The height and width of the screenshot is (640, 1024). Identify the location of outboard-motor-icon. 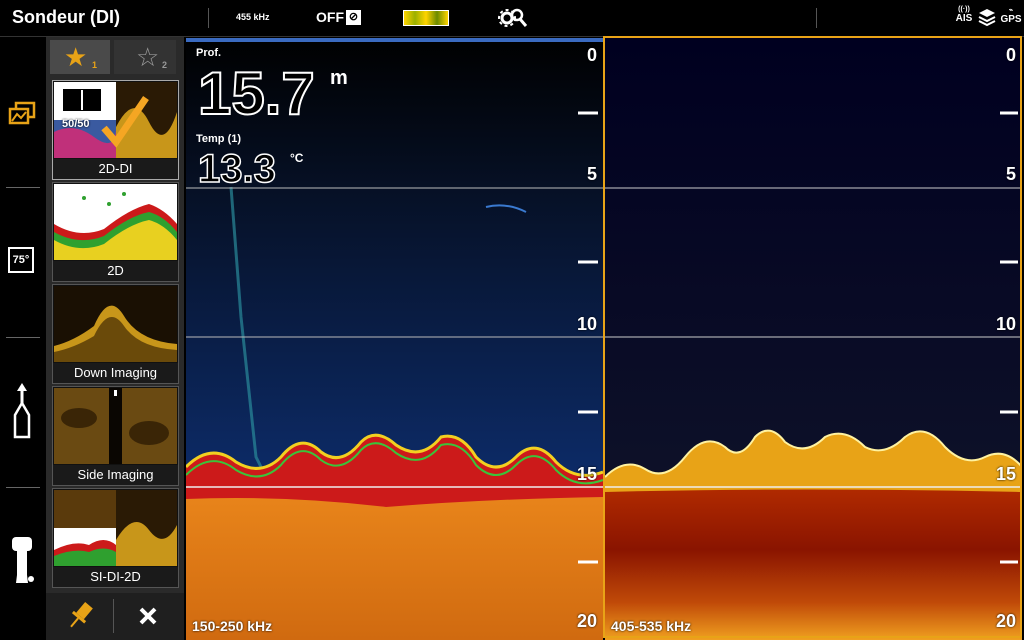
(22, 561).